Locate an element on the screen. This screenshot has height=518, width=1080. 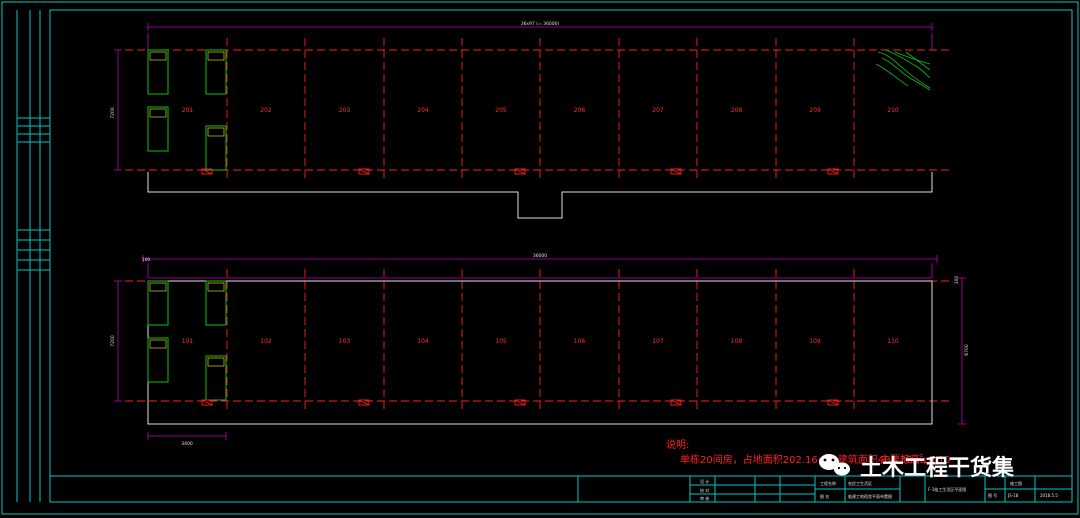
bottom-room-107: 107 is located at coordinates (658, 341).